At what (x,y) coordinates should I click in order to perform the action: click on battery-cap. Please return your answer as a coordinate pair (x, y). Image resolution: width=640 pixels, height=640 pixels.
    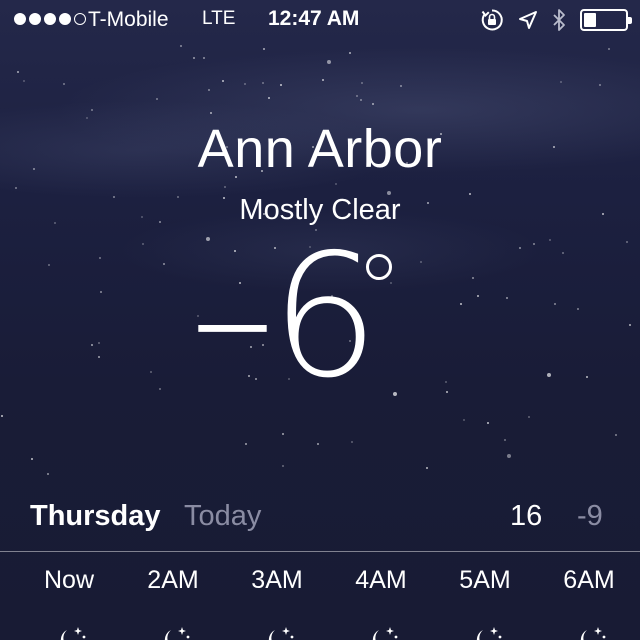
    Looking at the image, I should click on (630, 20).